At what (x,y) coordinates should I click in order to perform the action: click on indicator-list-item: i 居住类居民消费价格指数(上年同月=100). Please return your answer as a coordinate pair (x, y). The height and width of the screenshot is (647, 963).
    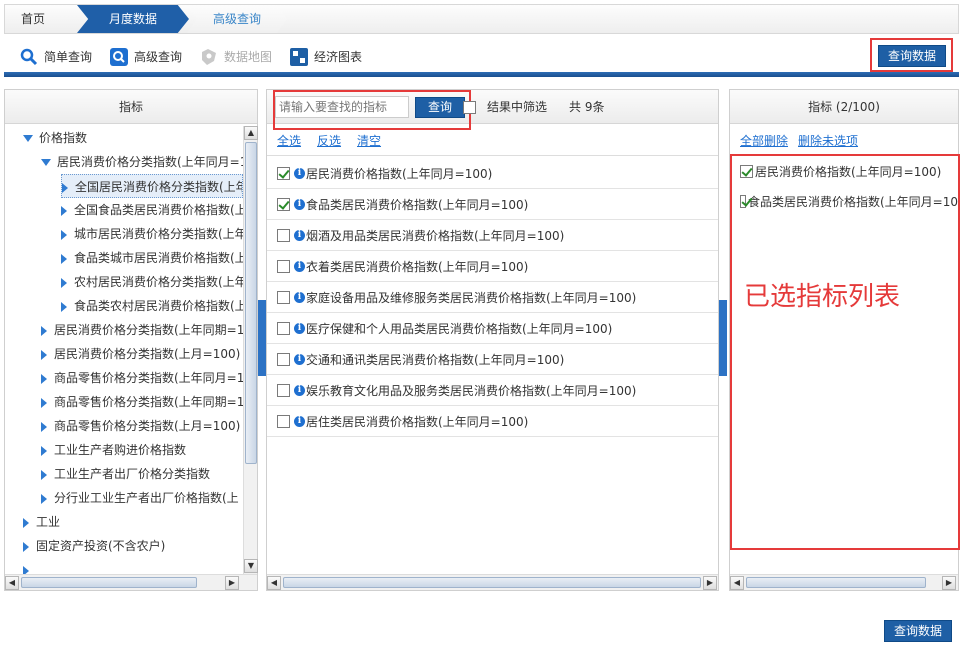
    Looking at the image, I should click on (492, 421).